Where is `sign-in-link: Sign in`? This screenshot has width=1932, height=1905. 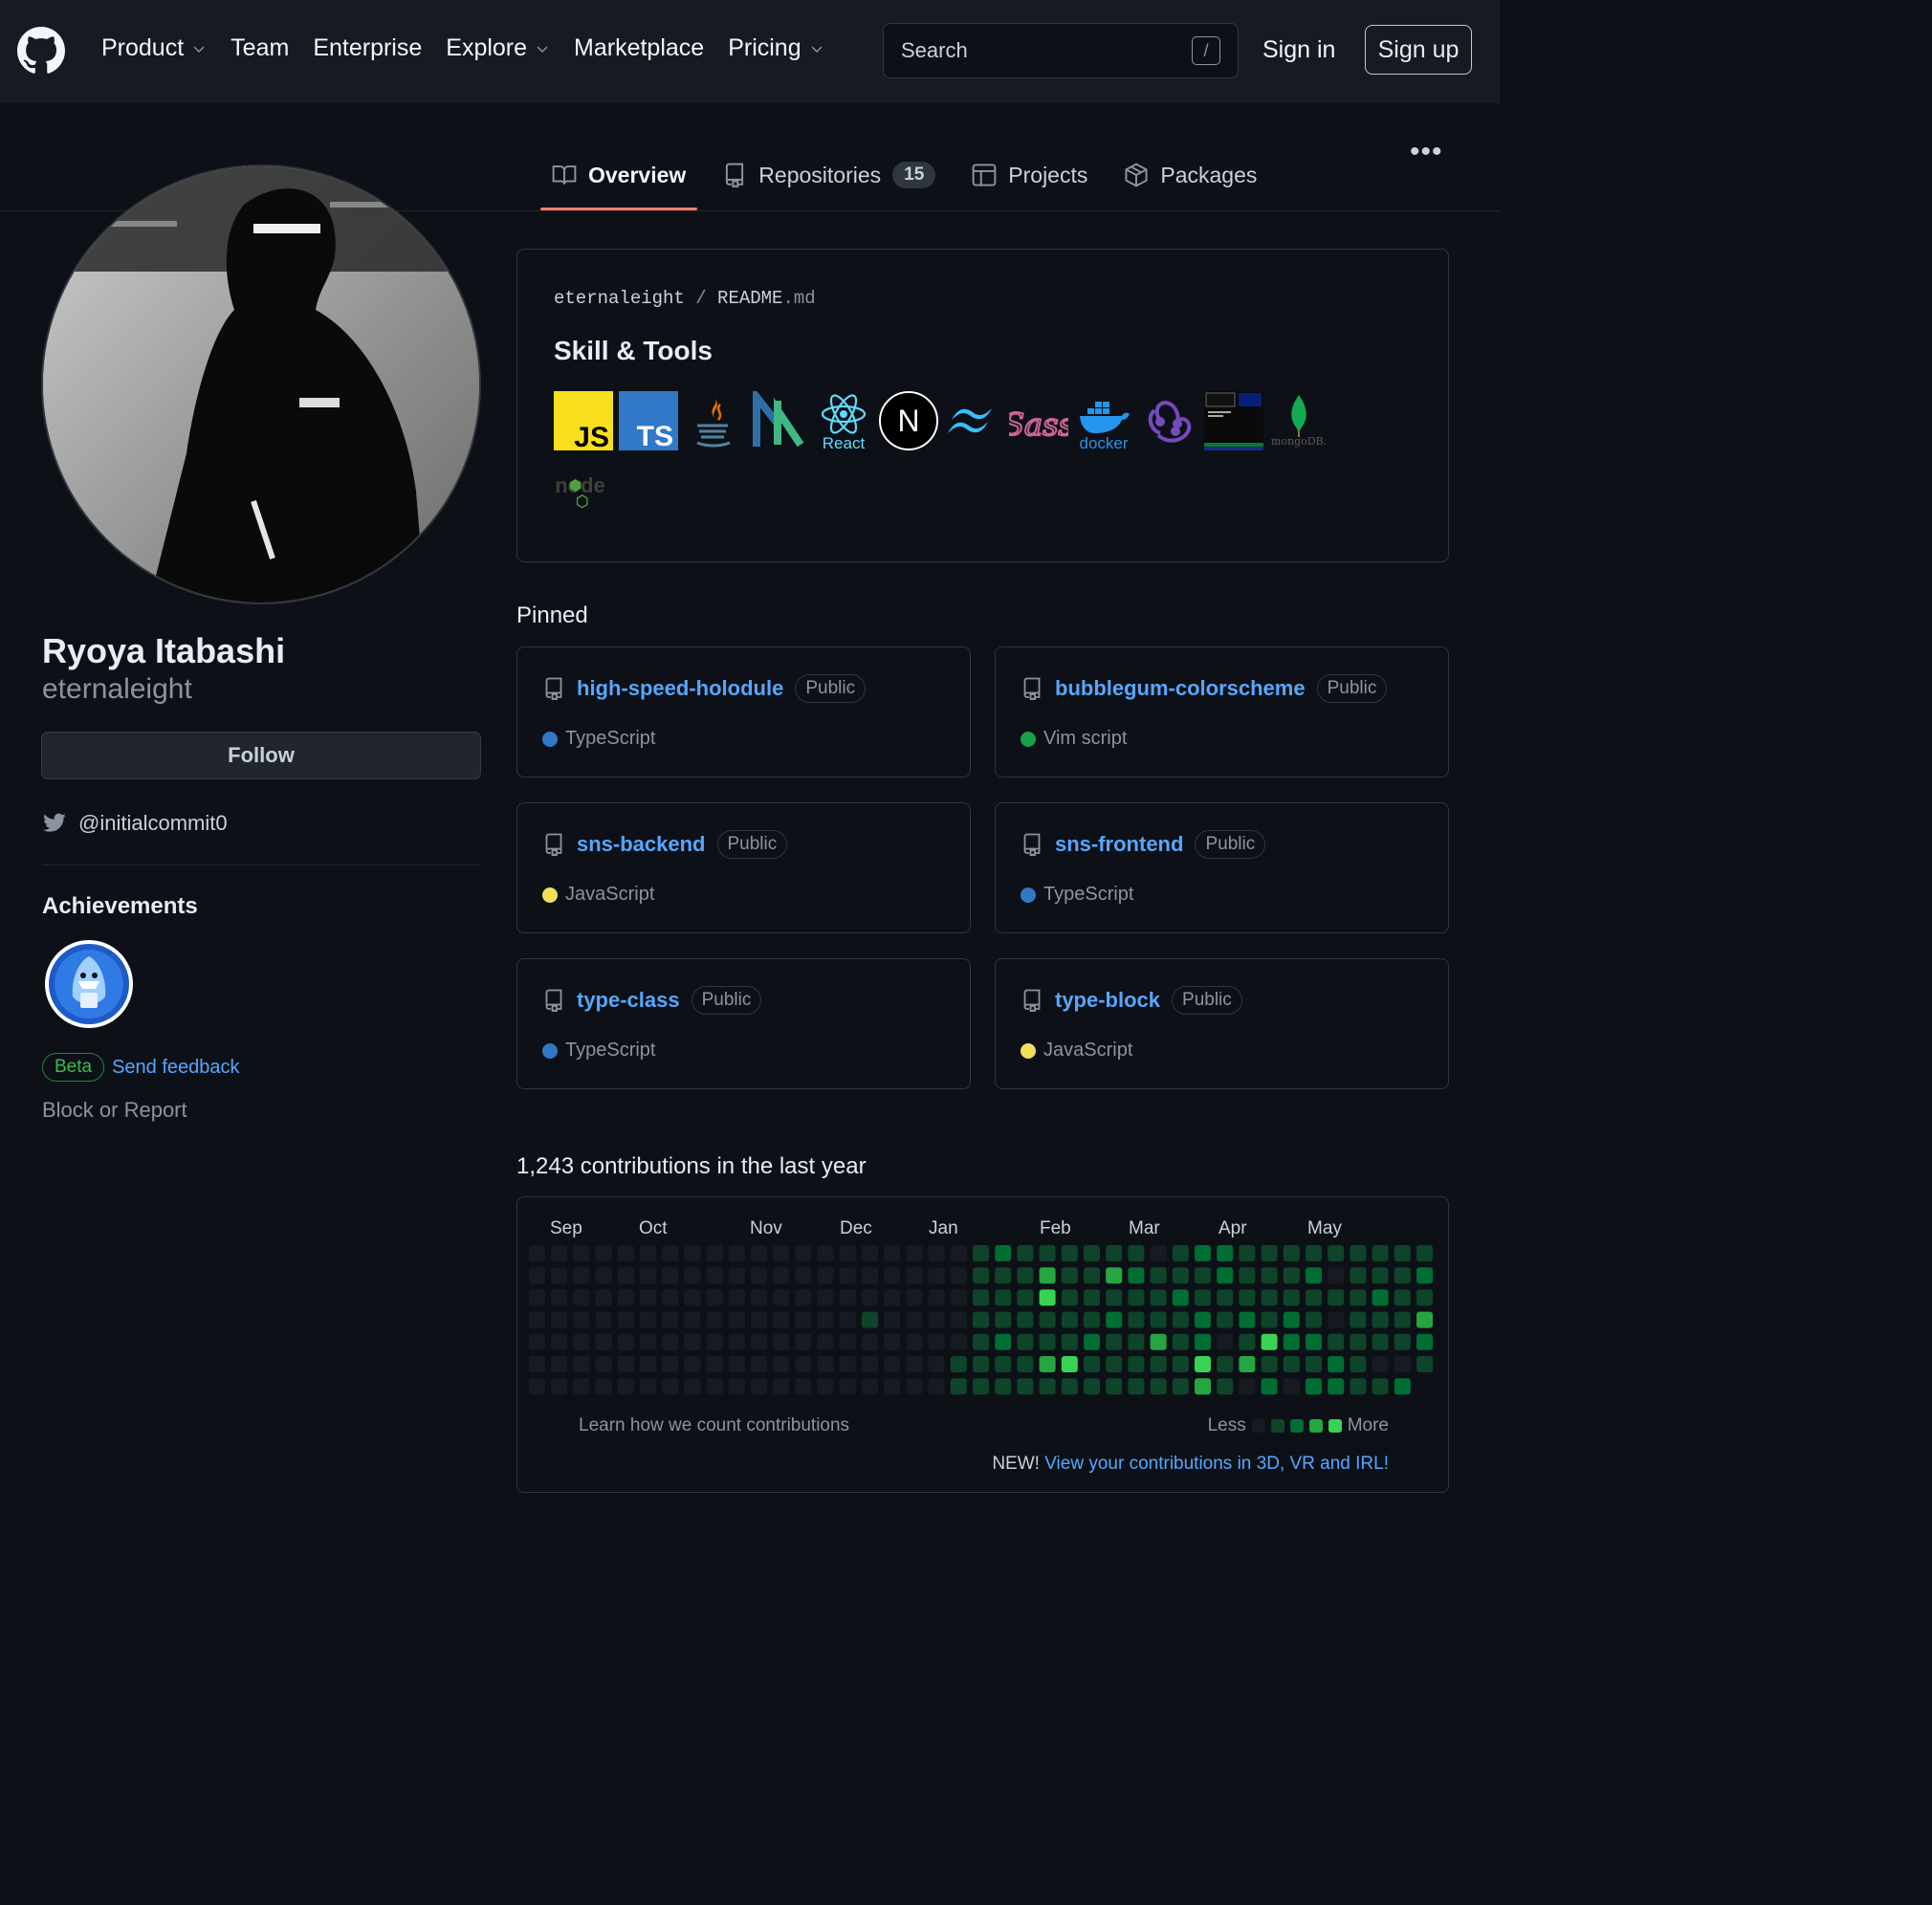
sign-in-link: Sign in is located at coordinates (1298, 50).